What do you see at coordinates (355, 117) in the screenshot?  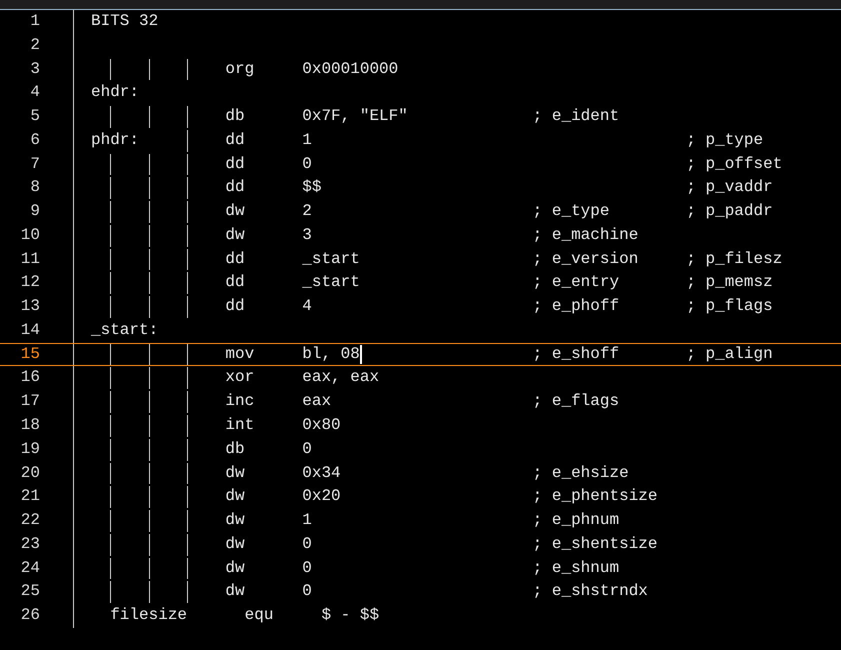 I see `instruction-operand: 0x7F, "ELF"` at bounding box center [355, 117].